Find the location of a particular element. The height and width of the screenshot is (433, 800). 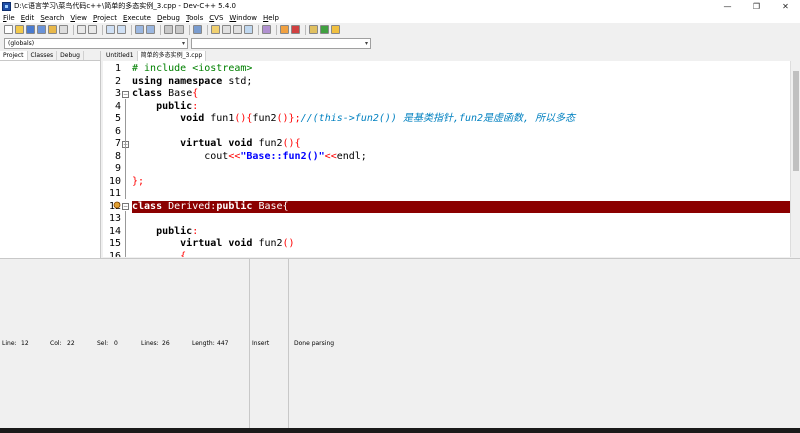

globals-combo-value: (globals) is located at coordinates (21, 43).